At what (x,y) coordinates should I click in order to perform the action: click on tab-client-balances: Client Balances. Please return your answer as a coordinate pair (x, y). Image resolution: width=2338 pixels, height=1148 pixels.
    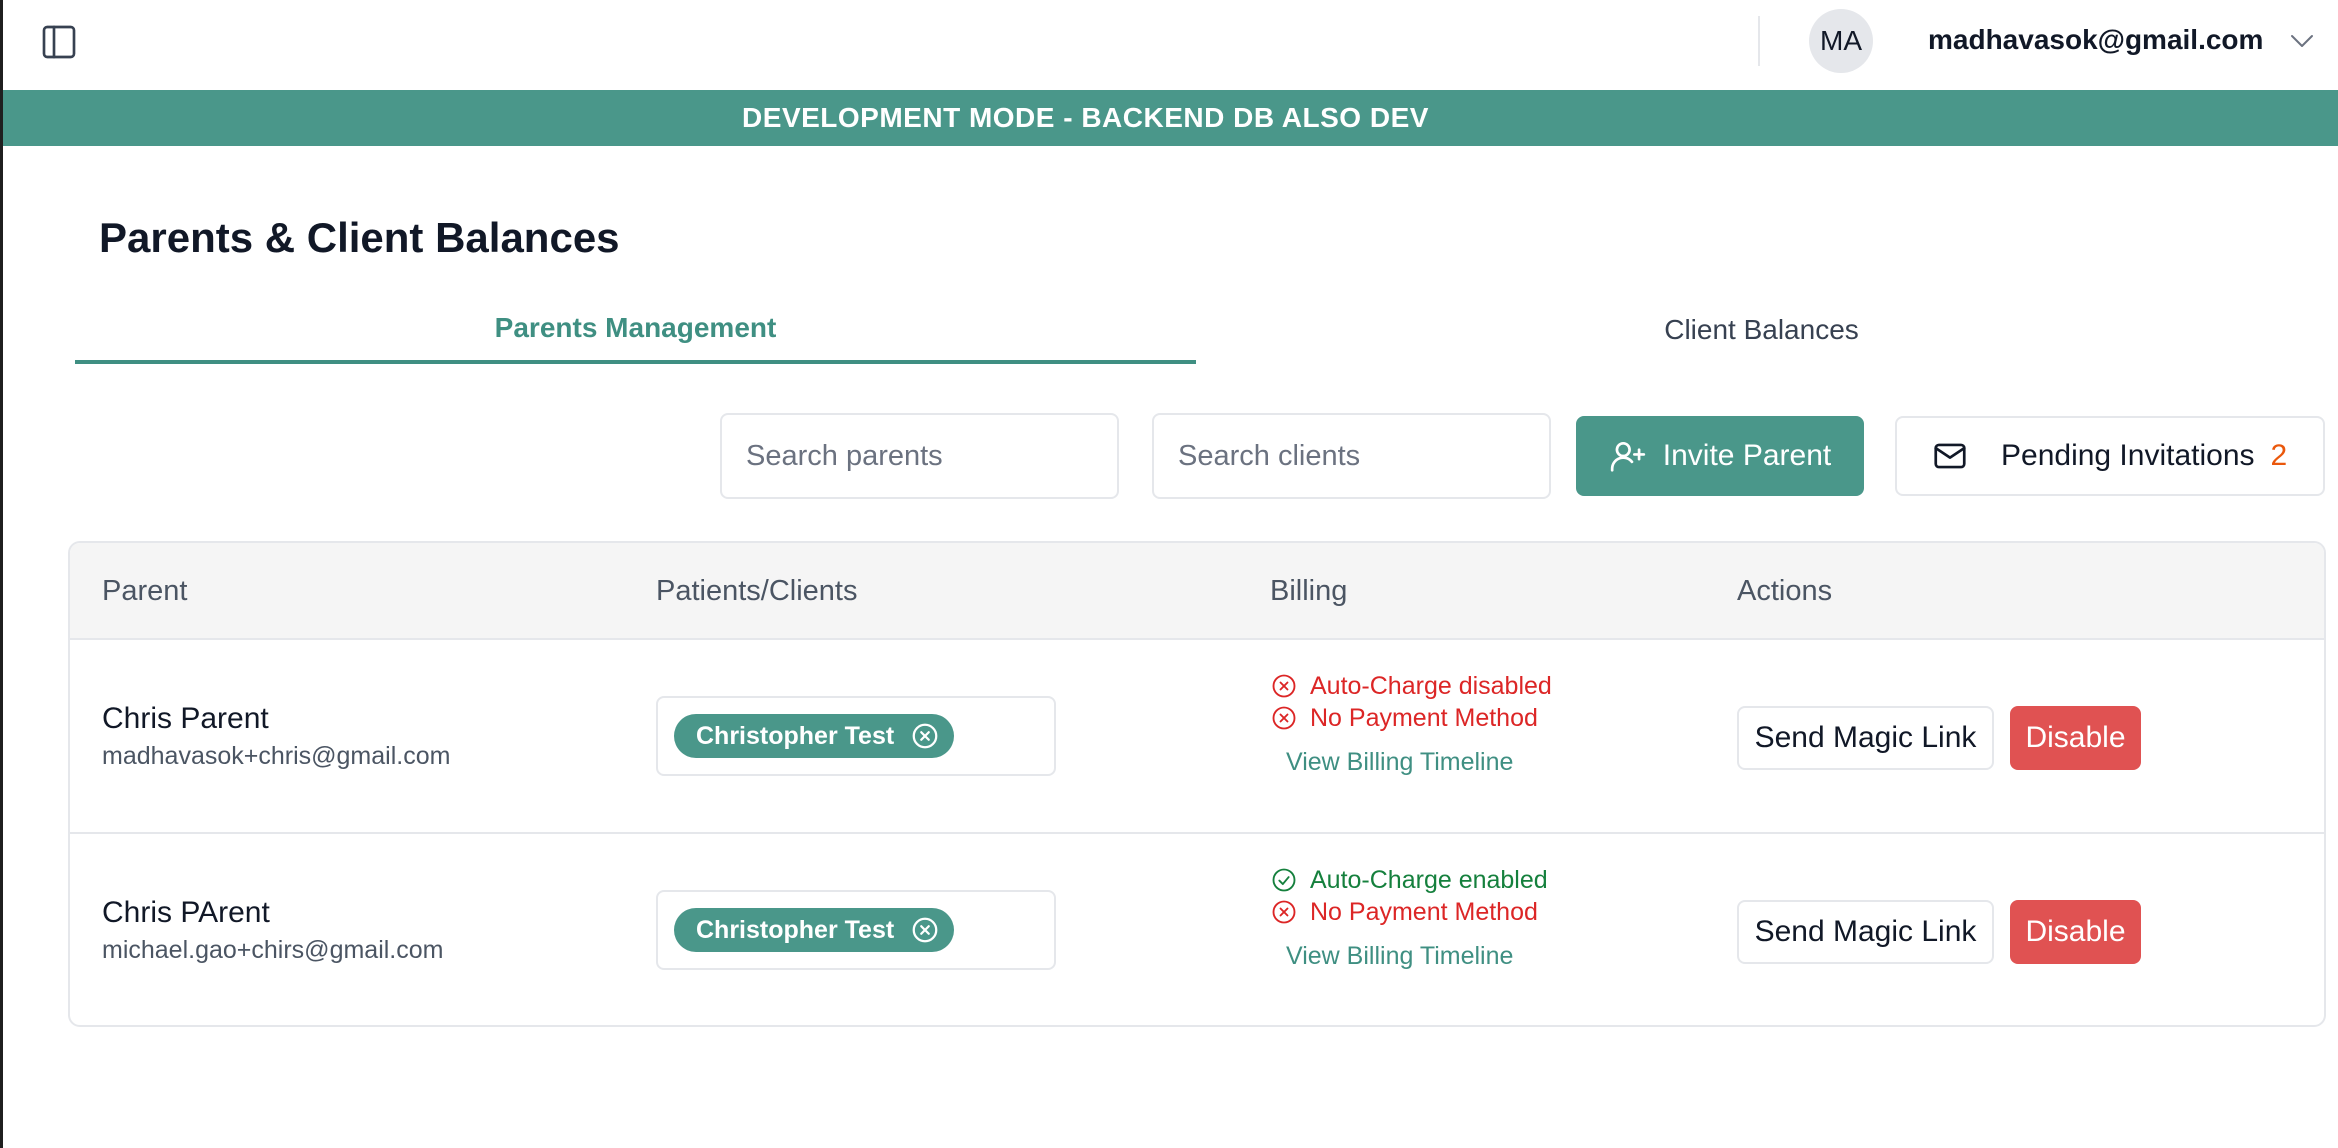
    Looking at the image, I should click on (1761, 330).